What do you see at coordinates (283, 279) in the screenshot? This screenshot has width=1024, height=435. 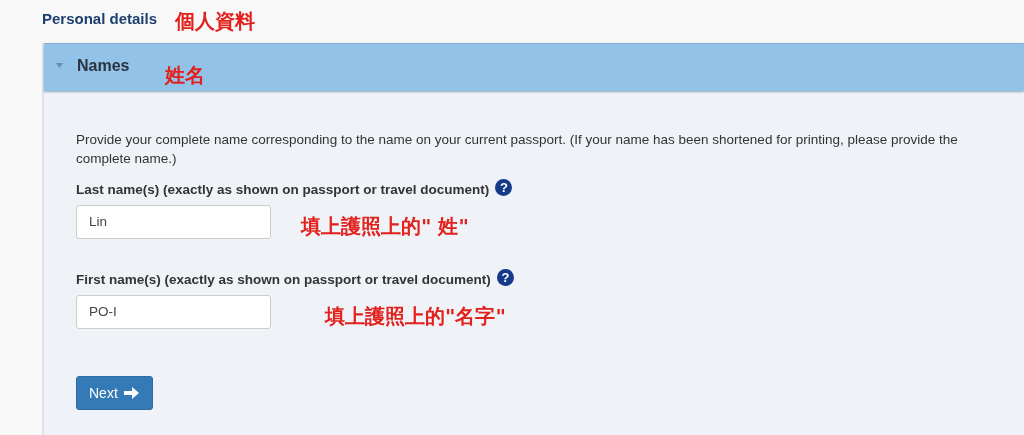 I see `field-label: First name(s) (exactly as shown on passport or travel document)` at bounding box center [283, 279].